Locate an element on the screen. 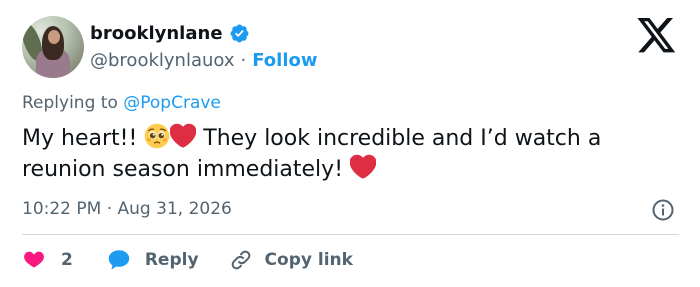  avatar-face is located at coordinates (54, 37).